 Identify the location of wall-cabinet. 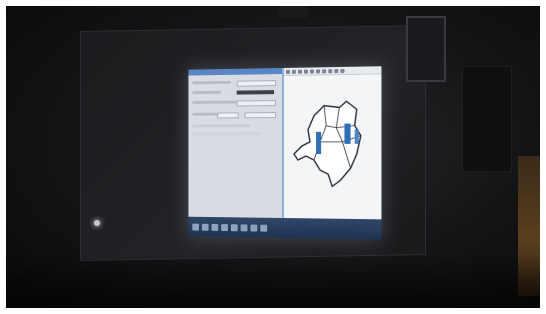
(487, 119).